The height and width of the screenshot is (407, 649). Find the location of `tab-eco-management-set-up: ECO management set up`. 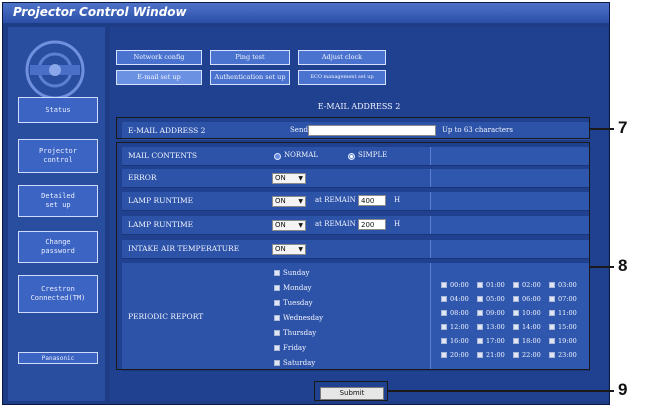

tab-eco-management-set-up: ECO management set up is located at coordinates (342, 77).